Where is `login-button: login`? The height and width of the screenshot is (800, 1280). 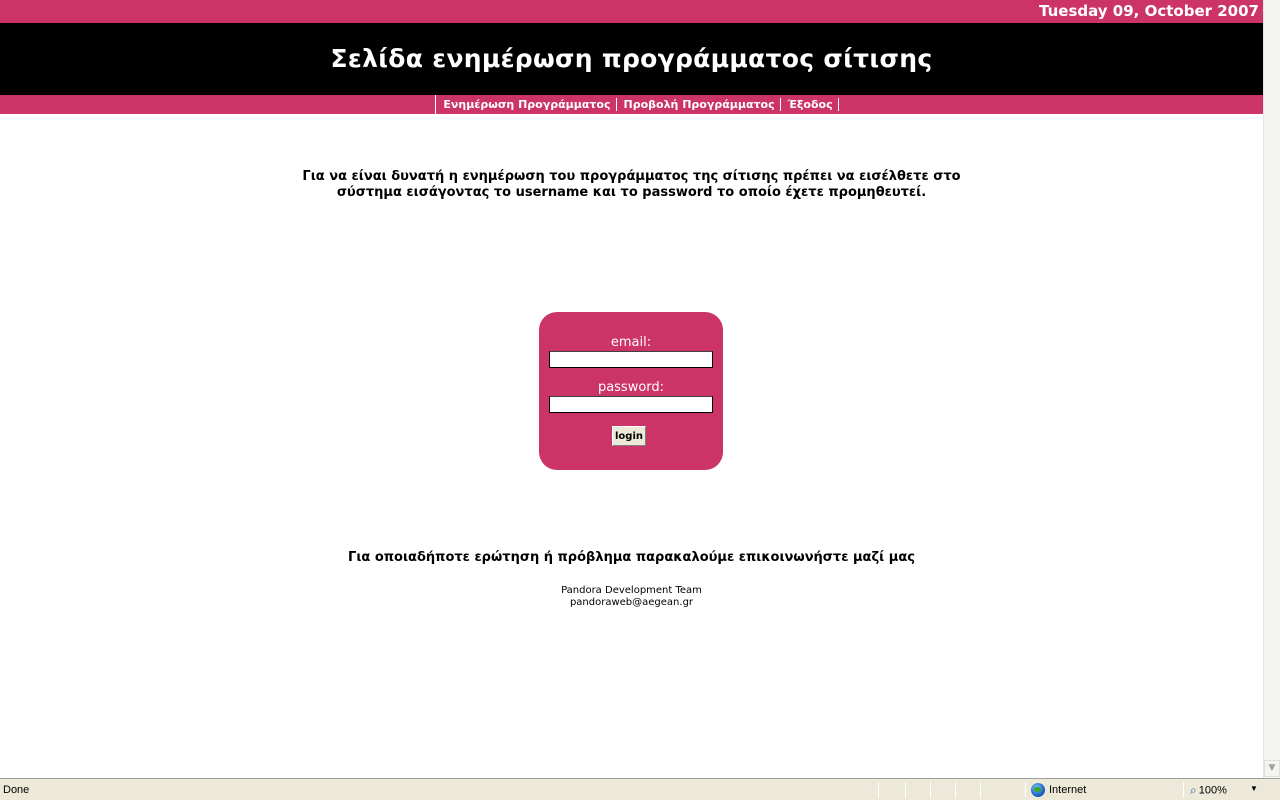
login-button: login is located at coordinates (629, 436).